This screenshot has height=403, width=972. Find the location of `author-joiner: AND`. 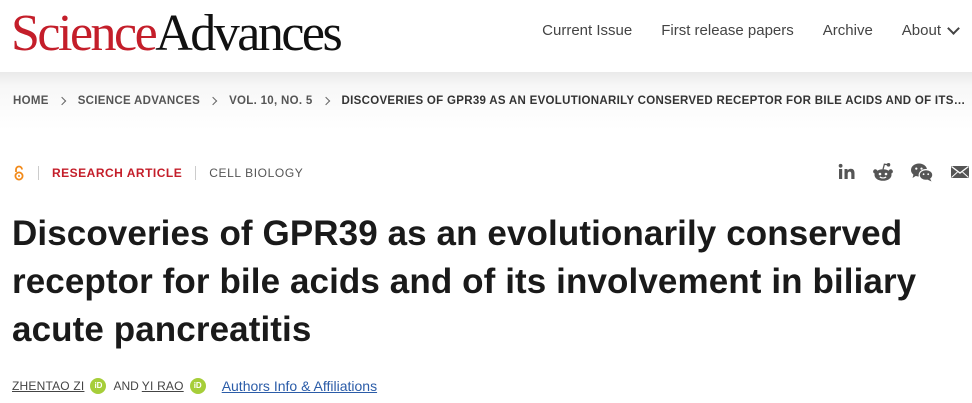

author-joiner: AND is located at coordinates (126, 386).